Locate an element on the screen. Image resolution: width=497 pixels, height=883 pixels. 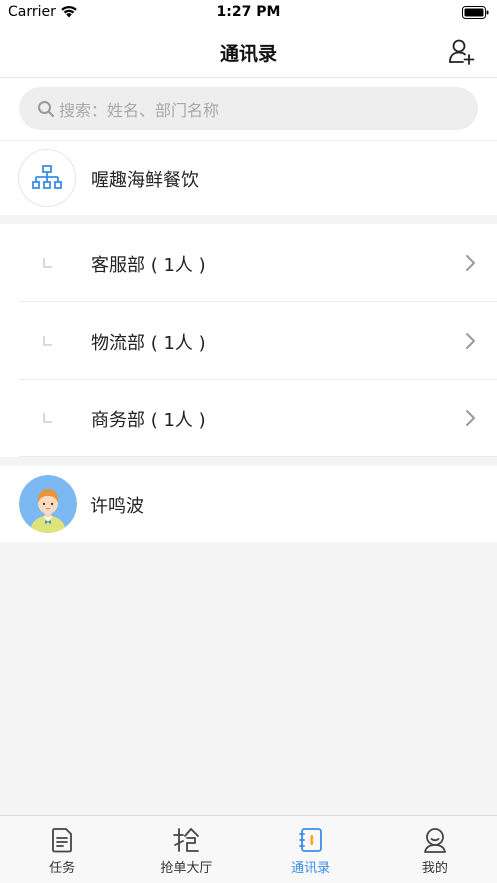
contacts-icon is located at coordinates (310, 840).